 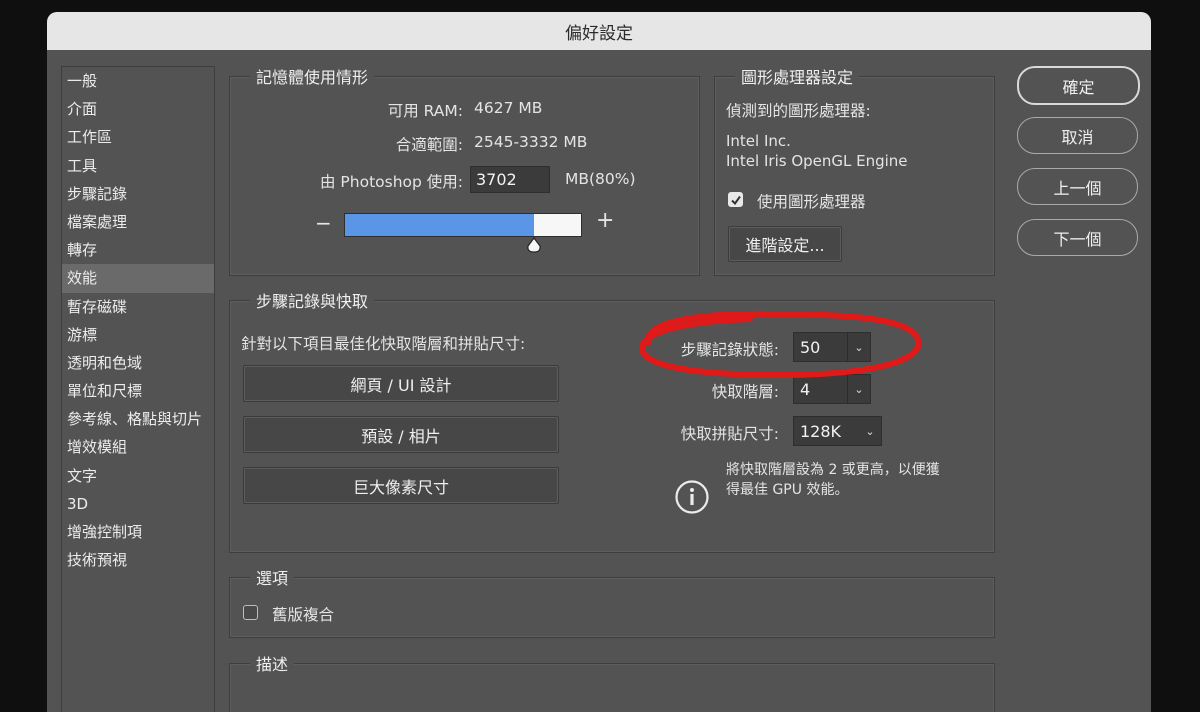 What do you see at coordinates (508, 108) in the screenshot?
I see `available-ram-value: 4627 MB` at bounding box center [508, 108].